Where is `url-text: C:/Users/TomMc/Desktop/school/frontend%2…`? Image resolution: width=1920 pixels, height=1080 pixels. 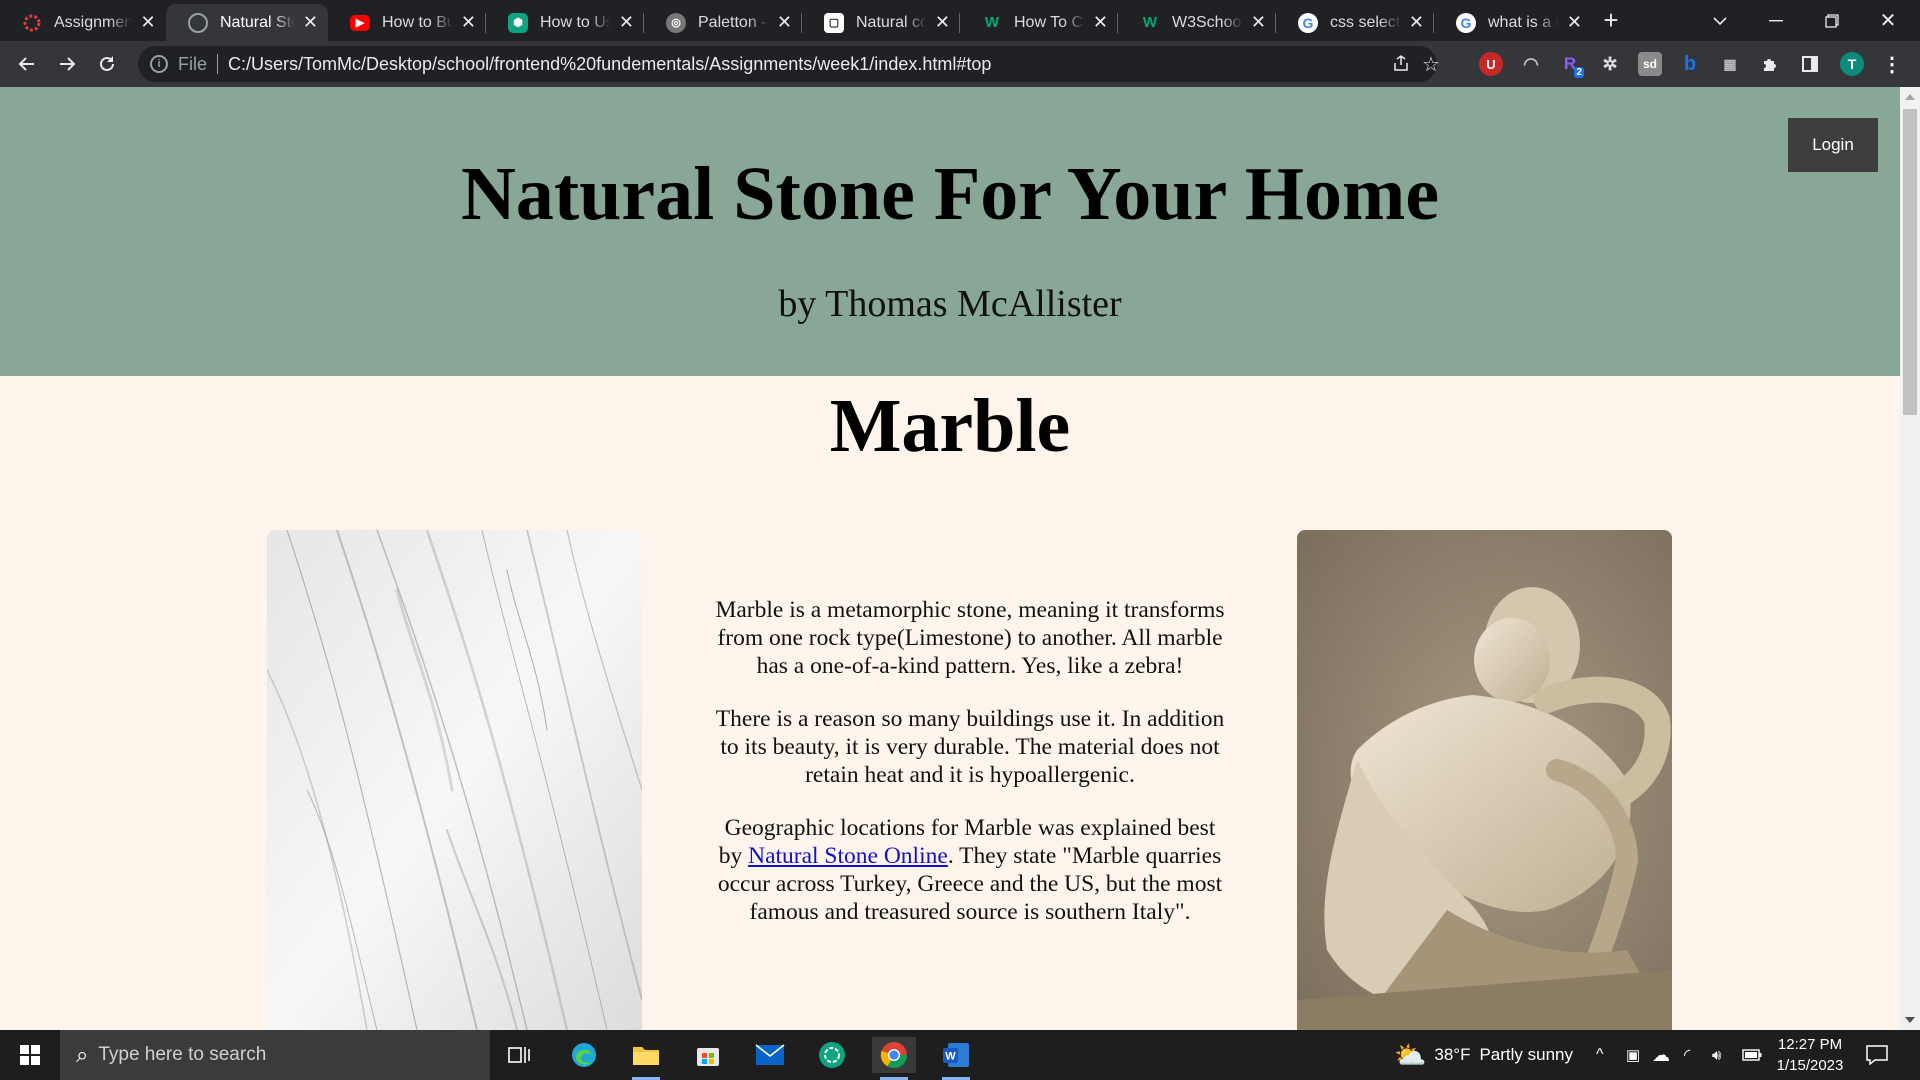 url-text: C:/Users/TomMc/Desktop/school/frontend%2… is located at coordinates (609, 64).